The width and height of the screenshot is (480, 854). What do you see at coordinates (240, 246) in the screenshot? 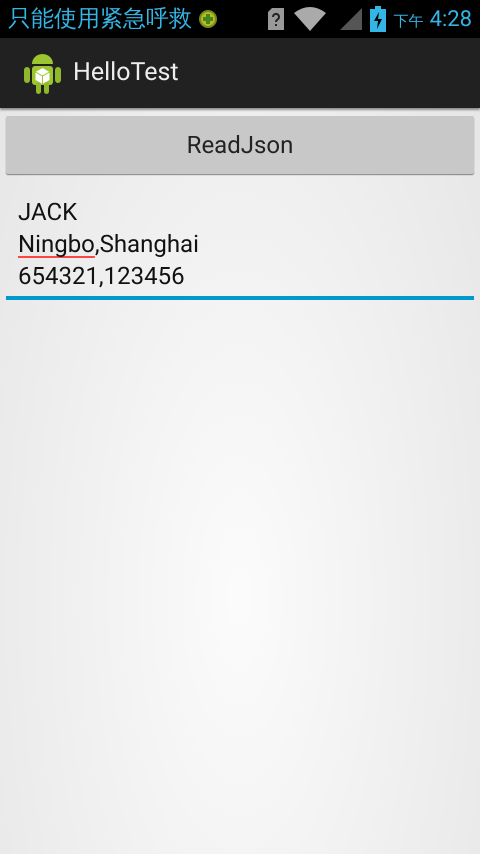
I see `text-field: JACK Ningbo,Shanghai 654321,123456` at bounding box center [240, 246].